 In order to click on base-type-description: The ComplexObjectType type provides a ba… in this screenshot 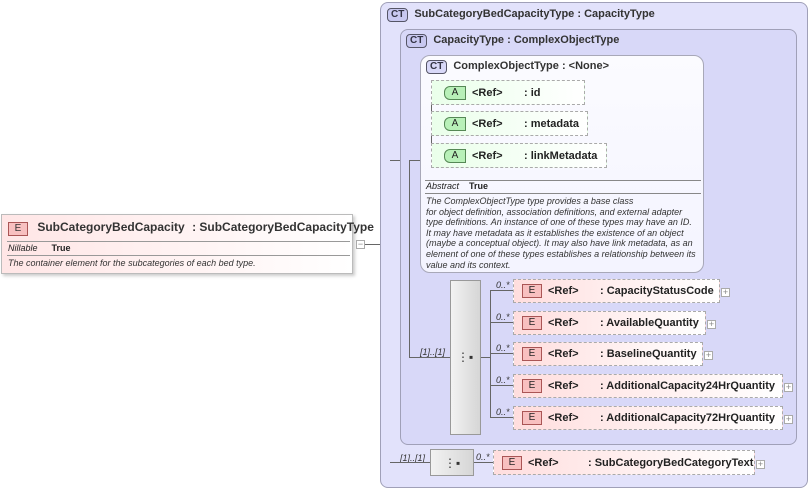, I will do `click(561, 233)`.